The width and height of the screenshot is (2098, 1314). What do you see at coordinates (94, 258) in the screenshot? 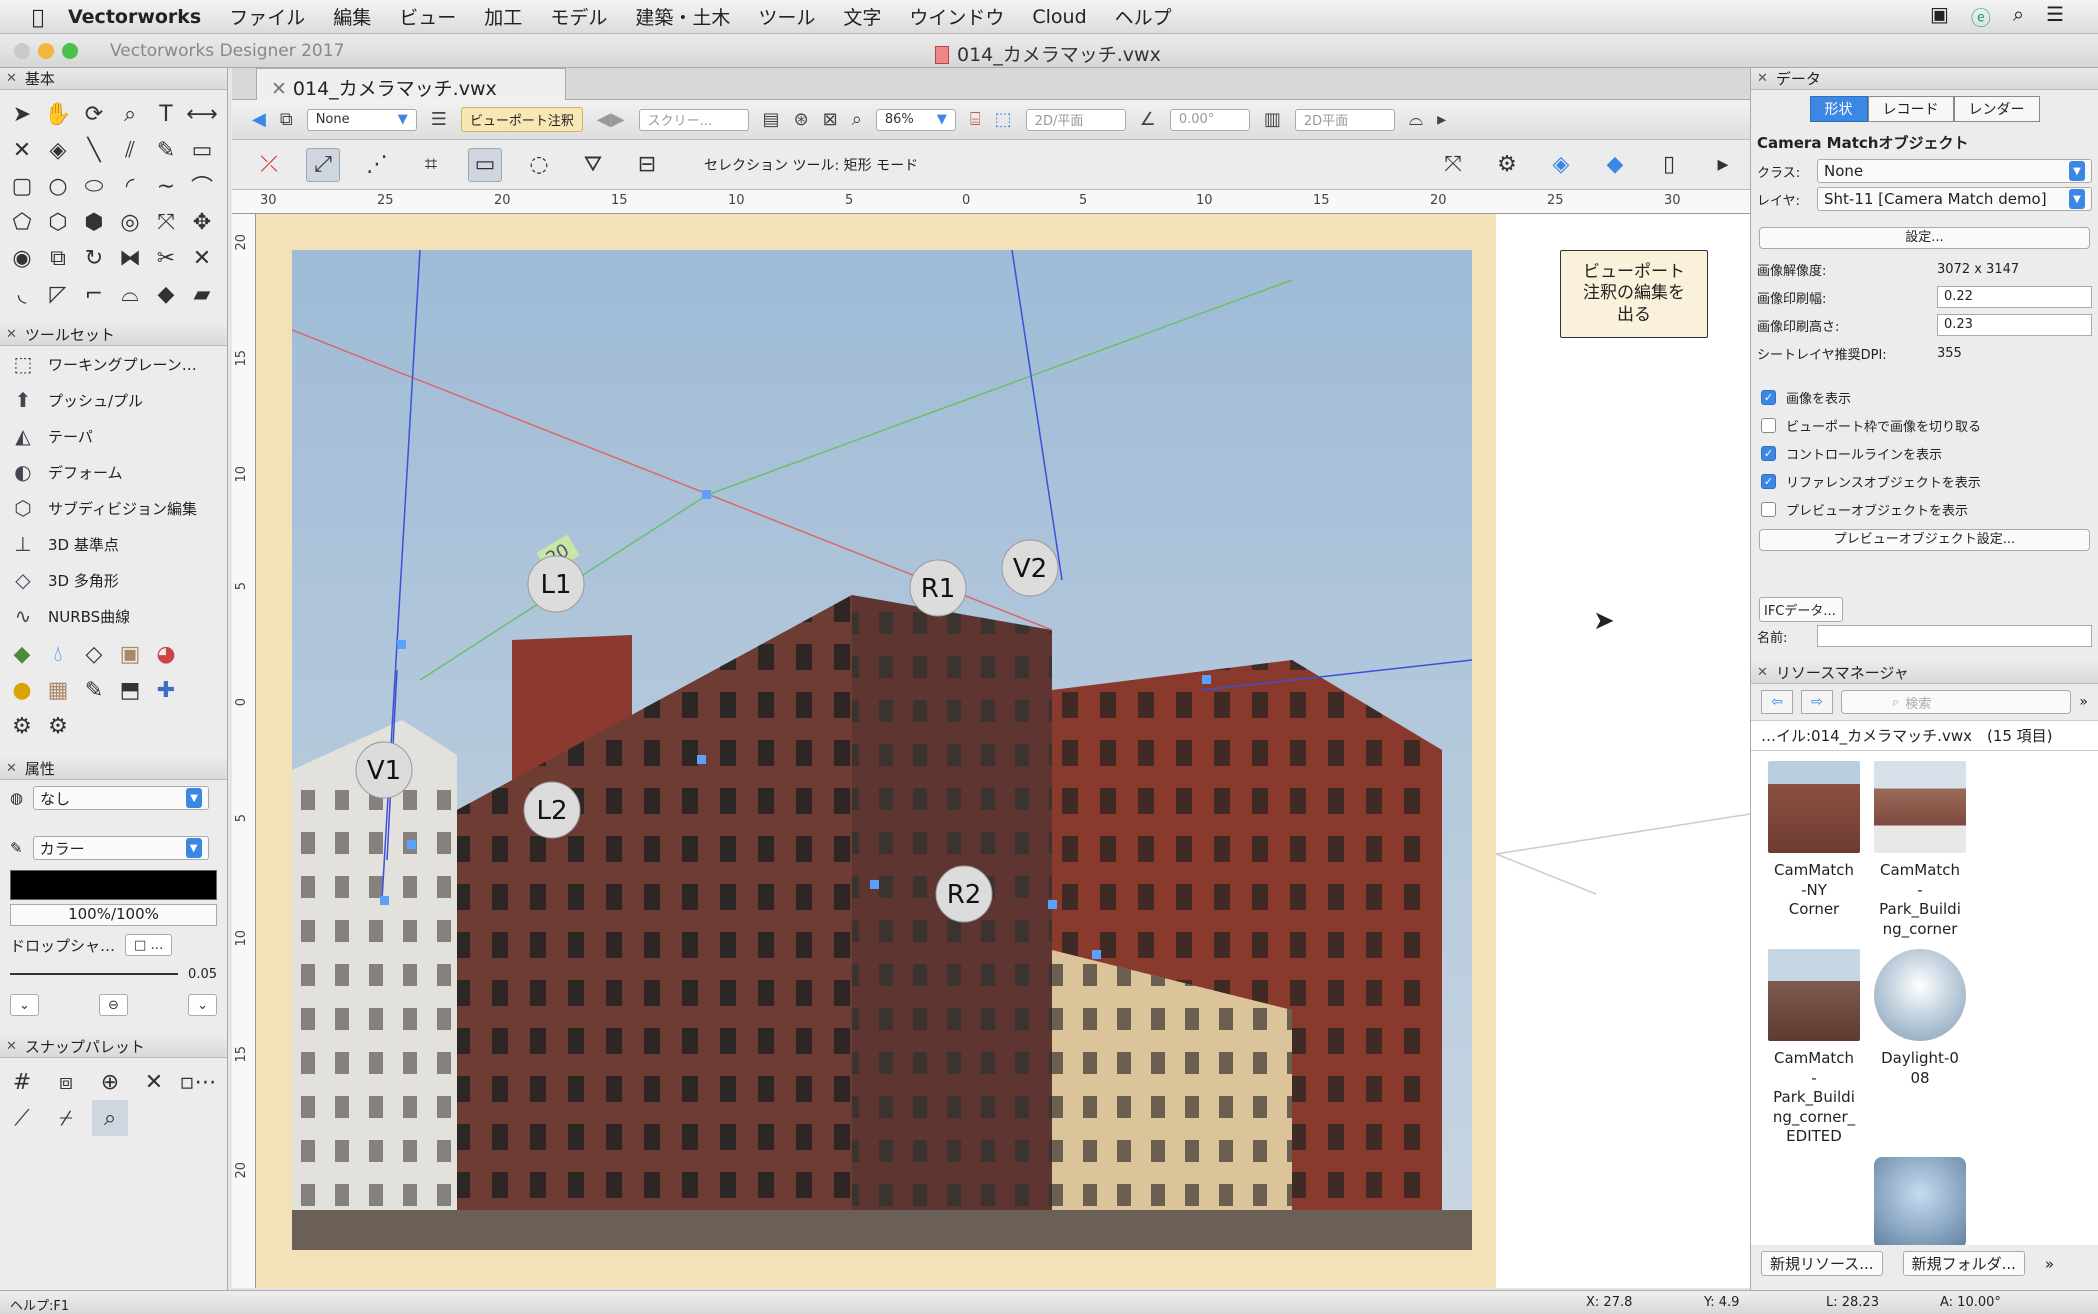
I see `rotate-tool: ↻` at bounding box center [94, 258].